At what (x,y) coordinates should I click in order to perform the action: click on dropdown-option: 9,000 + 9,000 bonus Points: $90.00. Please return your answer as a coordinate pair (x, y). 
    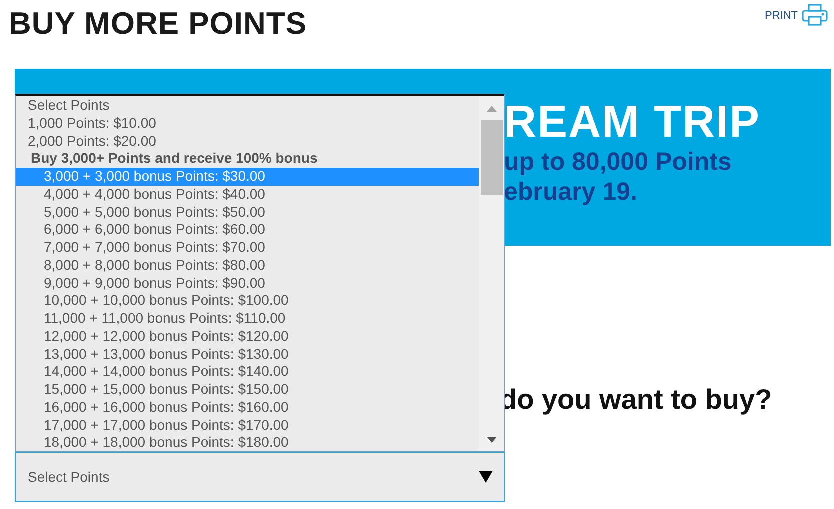
    Looking at the image, I should click on (247, 283).